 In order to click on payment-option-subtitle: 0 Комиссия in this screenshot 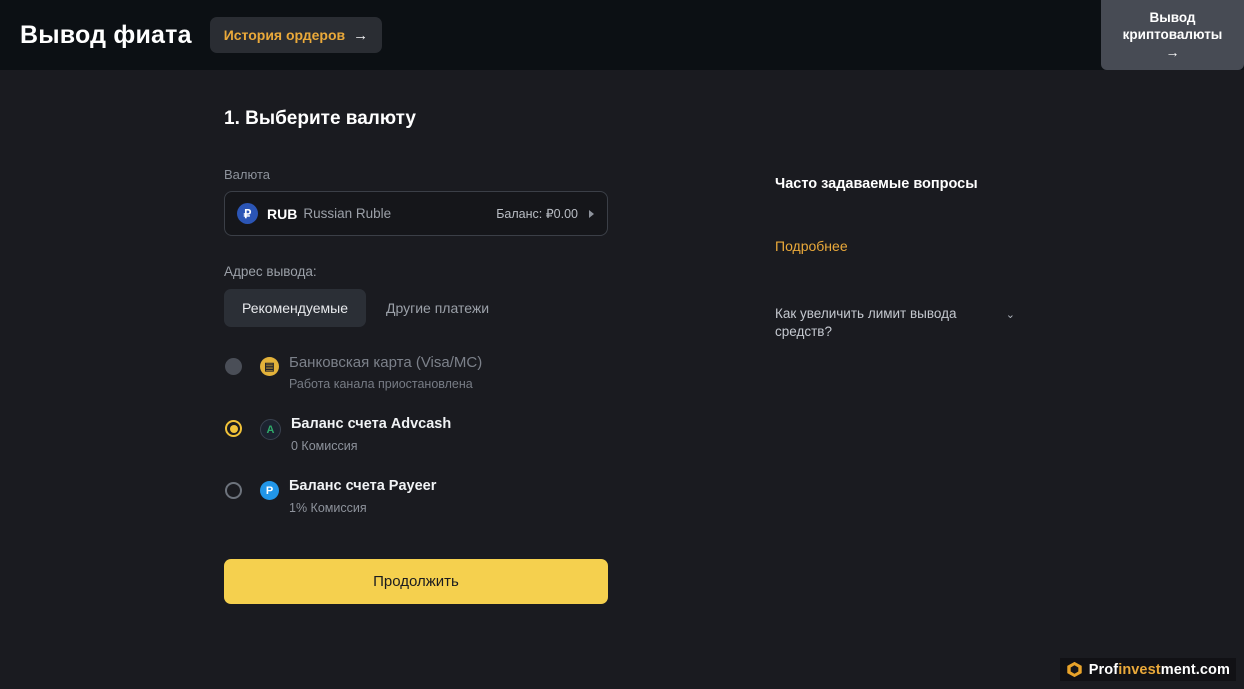, I will do `click(324, 446)`.